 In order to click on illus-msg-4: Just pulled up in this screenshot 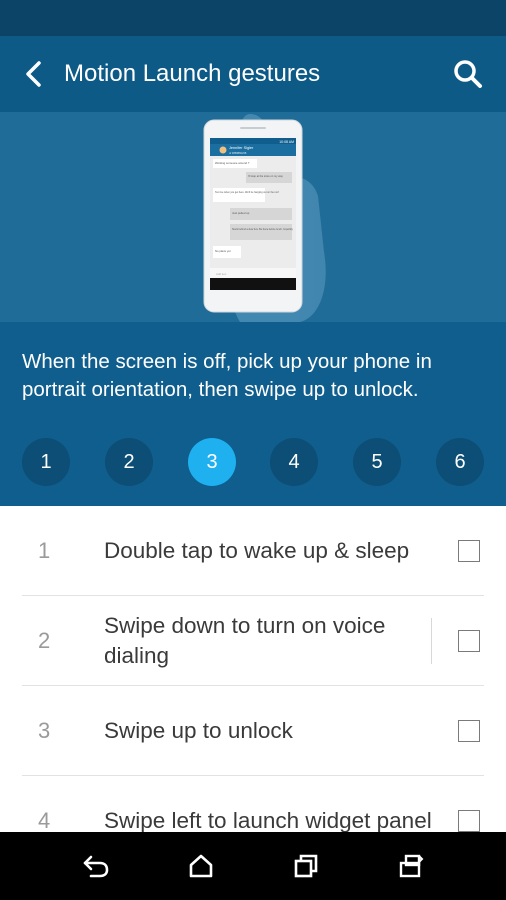, I will do `click(241, 213)`.